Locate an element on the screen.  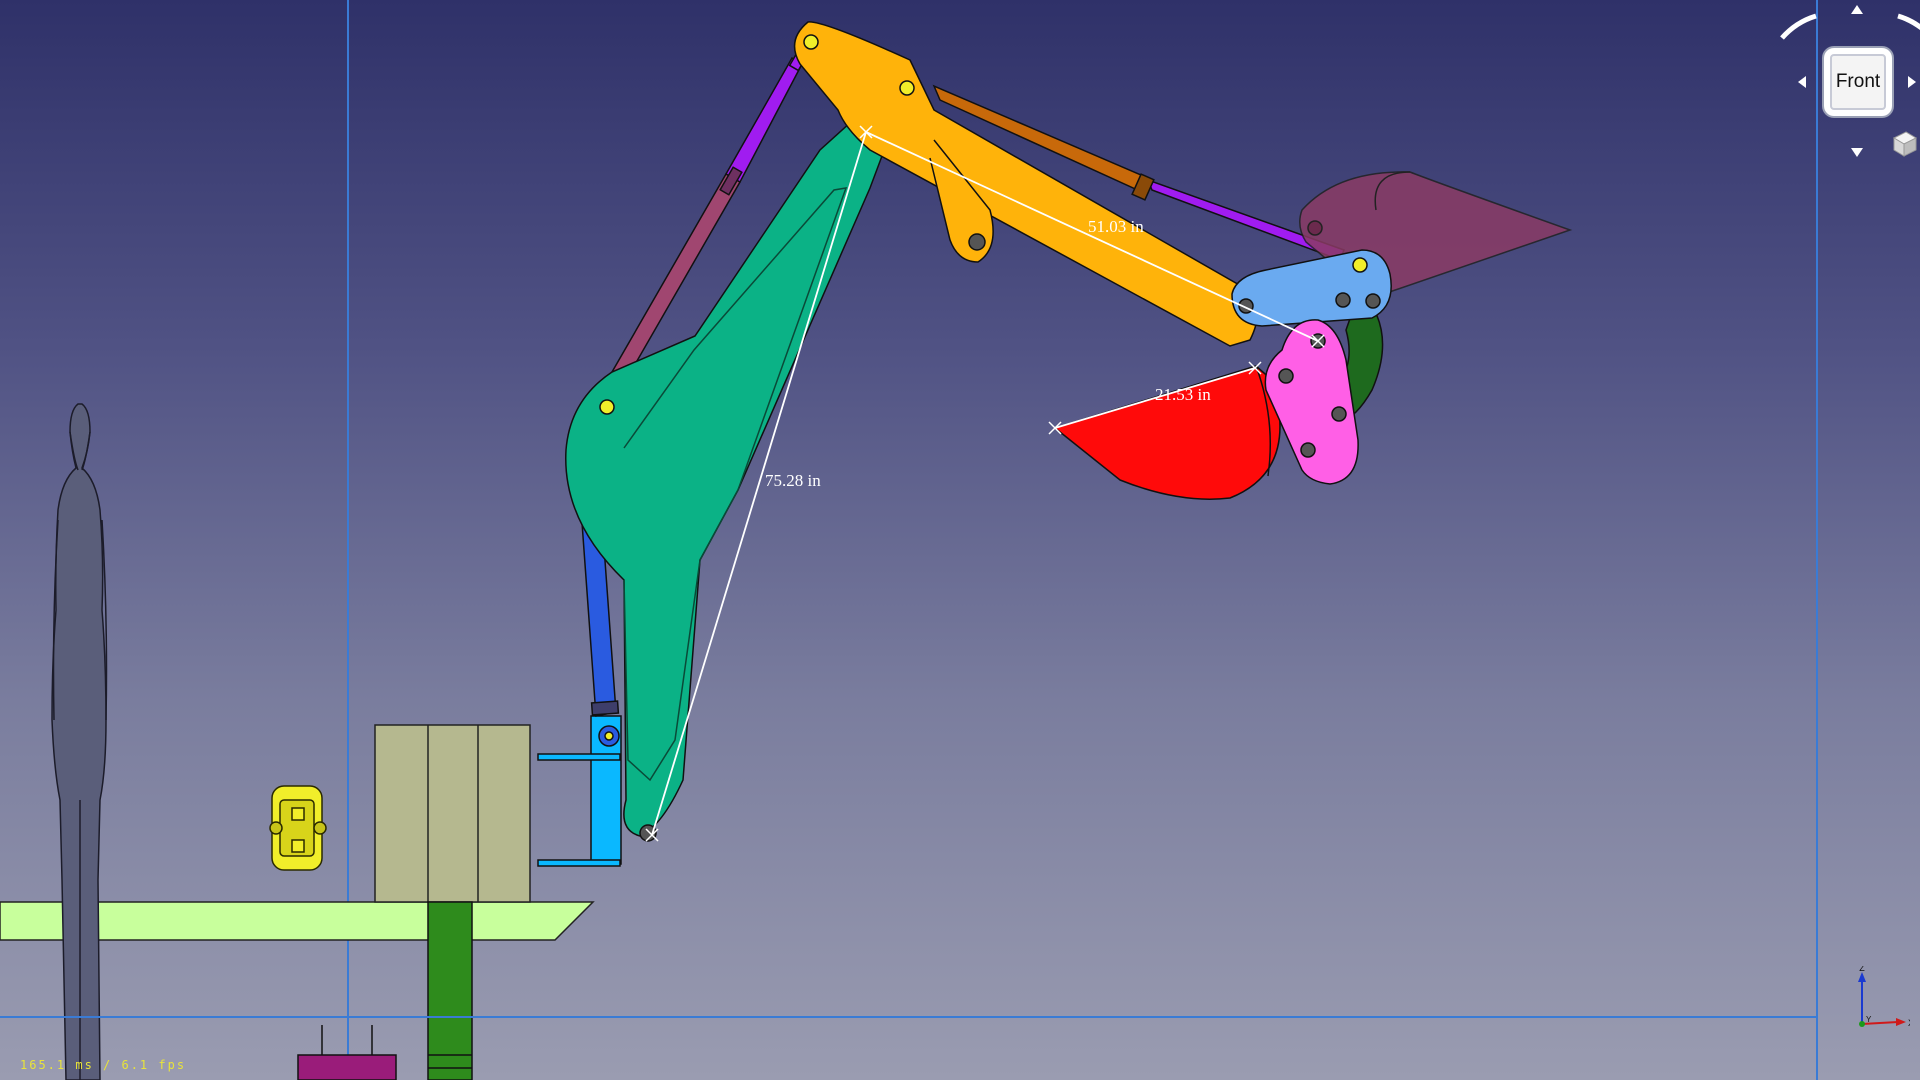
arrow-up-icon is located at coordinates (1857, 9).